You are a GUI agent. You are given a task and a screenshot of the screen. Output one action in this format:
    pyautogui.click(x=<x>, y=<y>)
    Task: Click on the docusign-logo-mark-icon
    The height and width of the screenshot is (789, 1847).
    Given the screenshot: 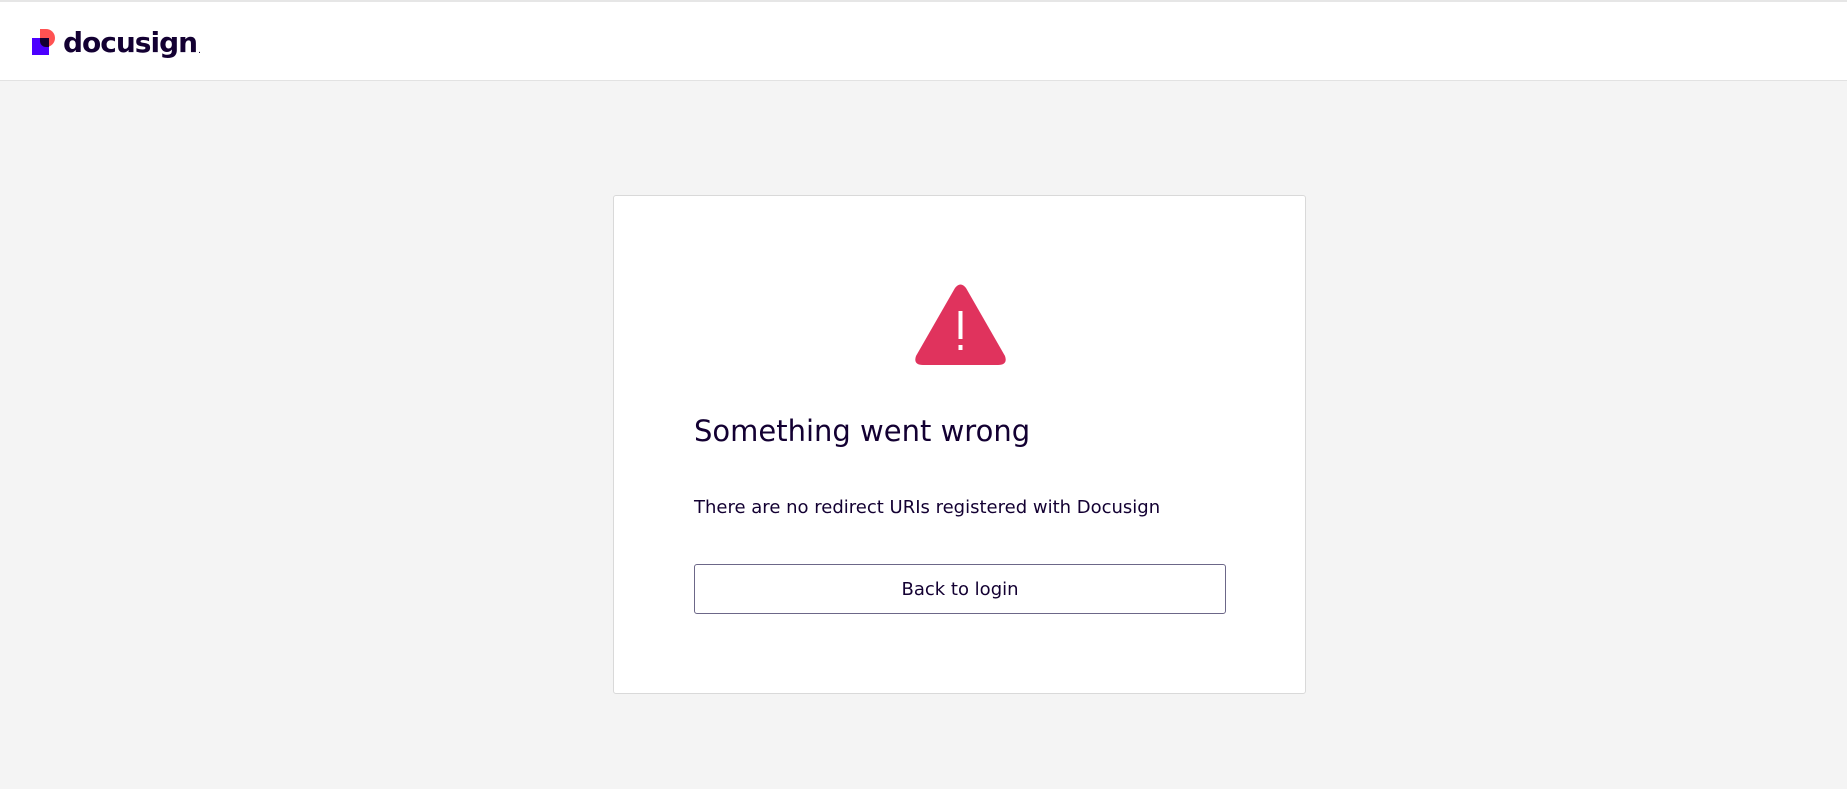 What is the action you would take?
    pyautogui.click(x=45, y=43)
    